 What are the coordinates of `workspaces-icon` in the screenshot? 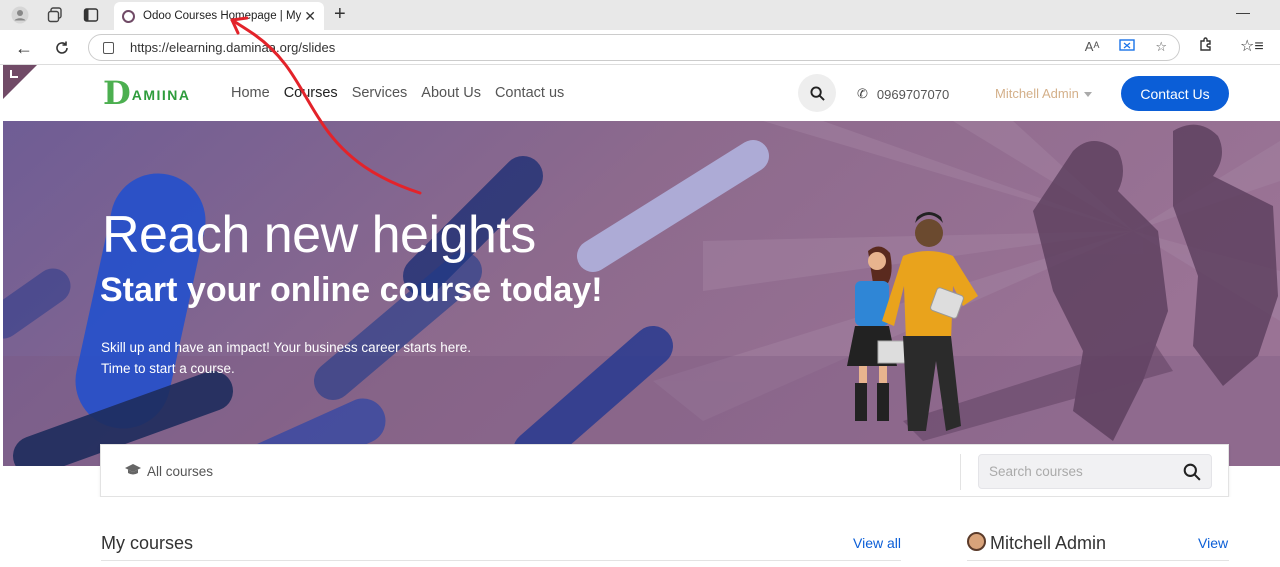 It's located at (55, 15).